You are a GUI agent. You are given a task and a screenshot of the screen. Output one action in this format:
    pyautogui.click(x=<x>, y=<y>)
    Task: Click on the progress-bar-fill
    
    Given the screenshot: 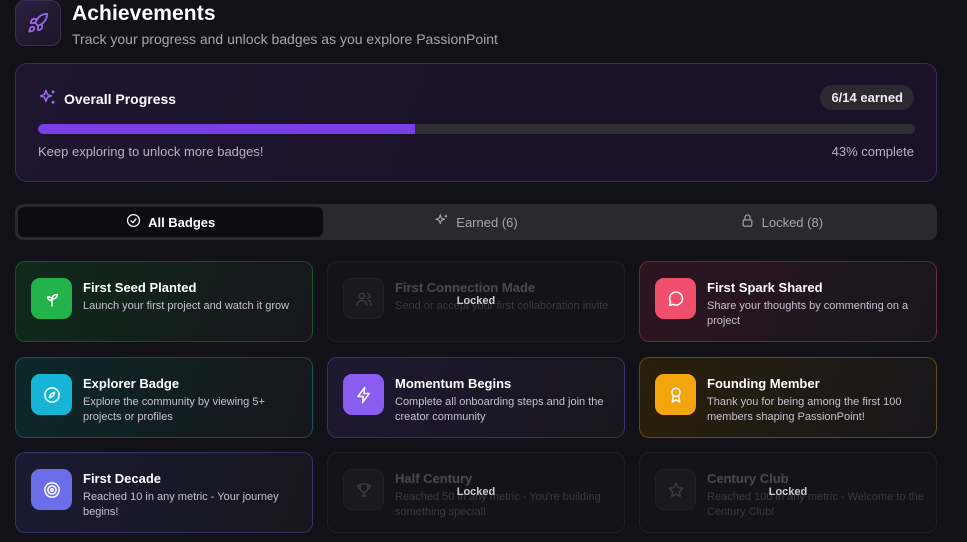 What is the action you would take?
    pyautogui.click(x=227, y=129)
    